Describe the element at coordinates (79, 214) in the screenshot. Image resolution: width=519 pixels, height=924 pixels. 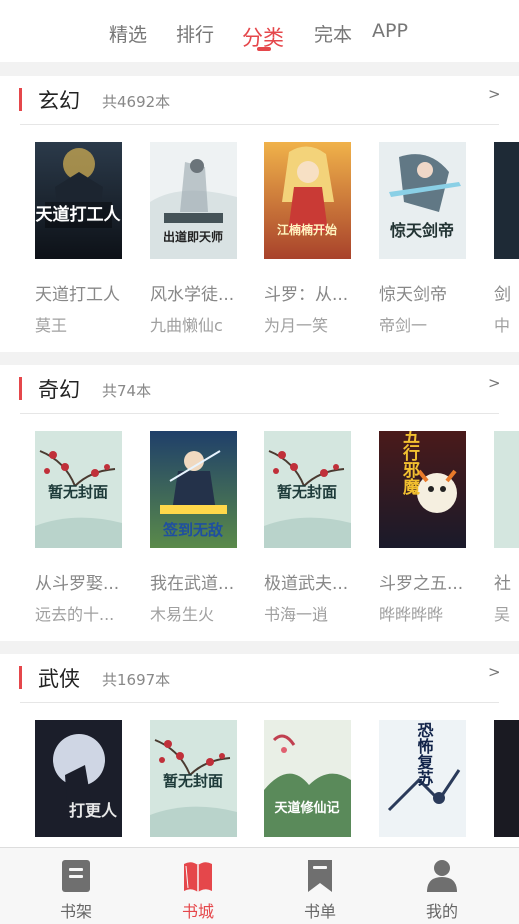
I see `cover-title: 天道打工人` at that location.